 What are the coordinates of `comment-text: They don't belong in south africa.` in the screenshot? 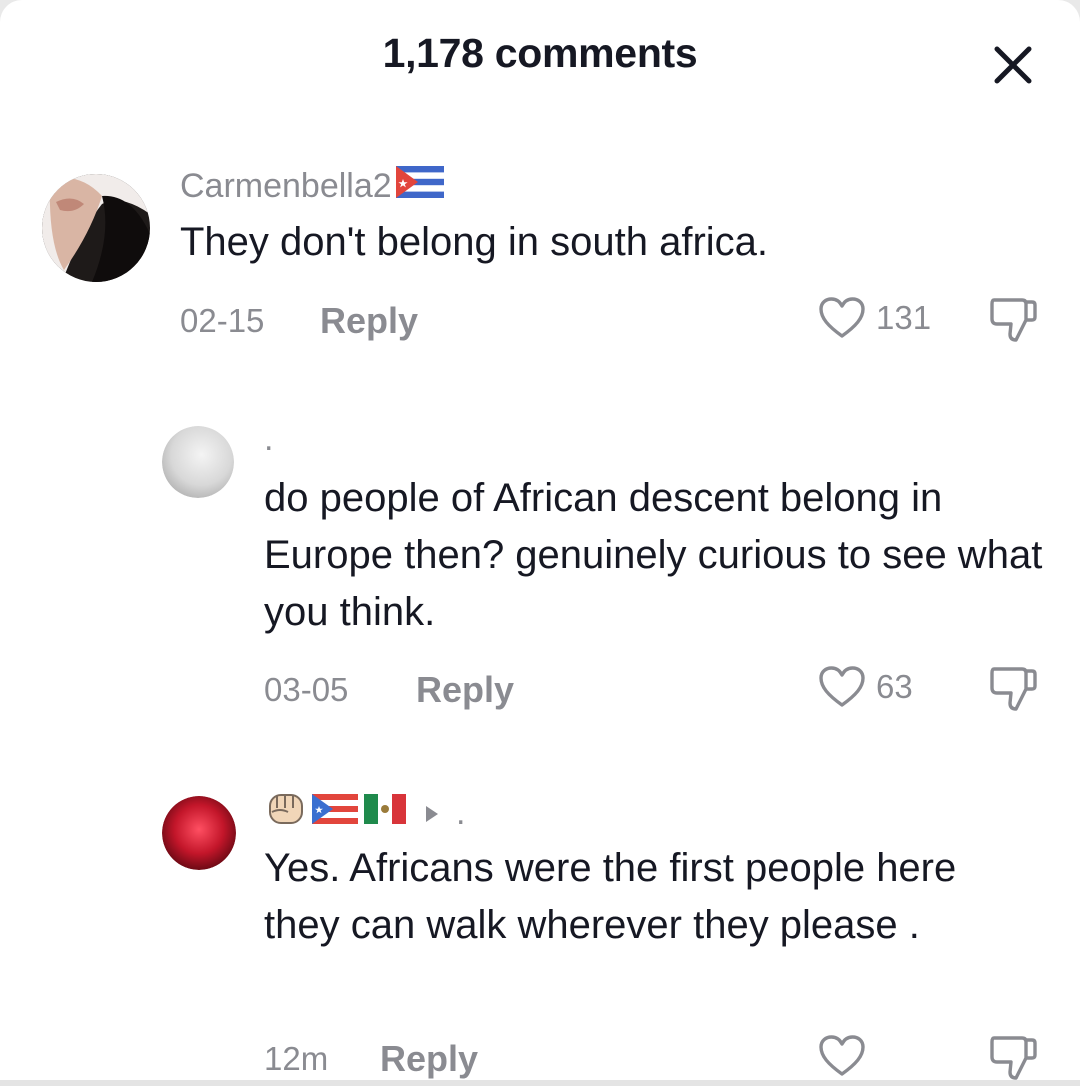 It's located at (474, 242).